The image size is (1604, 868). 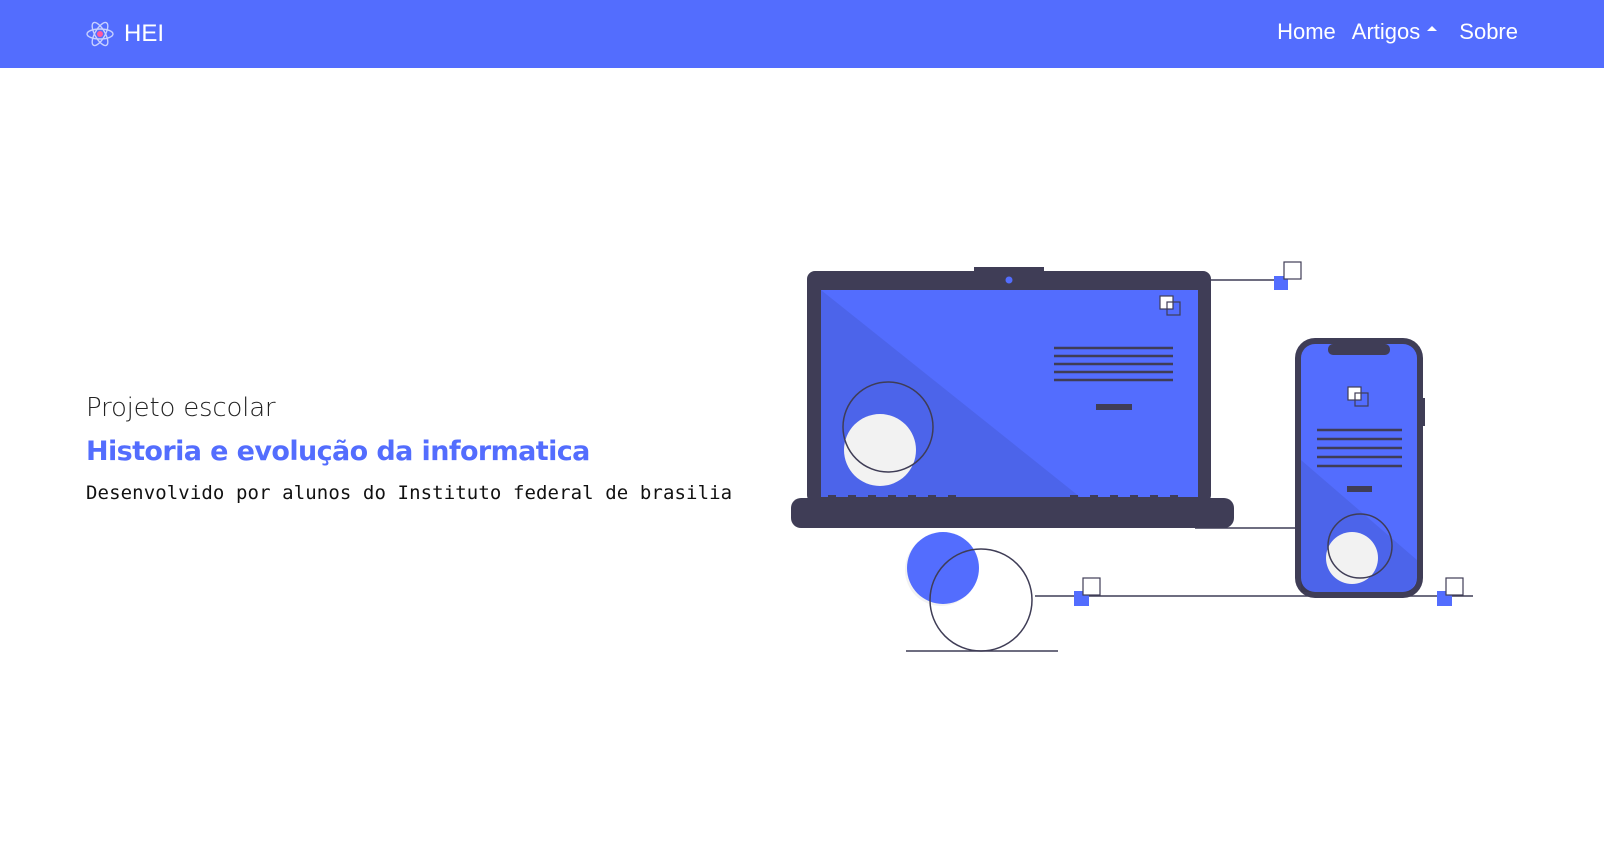 I want to click on hero-title: Historia e evolução da informatica, so click(x=338, y=451).